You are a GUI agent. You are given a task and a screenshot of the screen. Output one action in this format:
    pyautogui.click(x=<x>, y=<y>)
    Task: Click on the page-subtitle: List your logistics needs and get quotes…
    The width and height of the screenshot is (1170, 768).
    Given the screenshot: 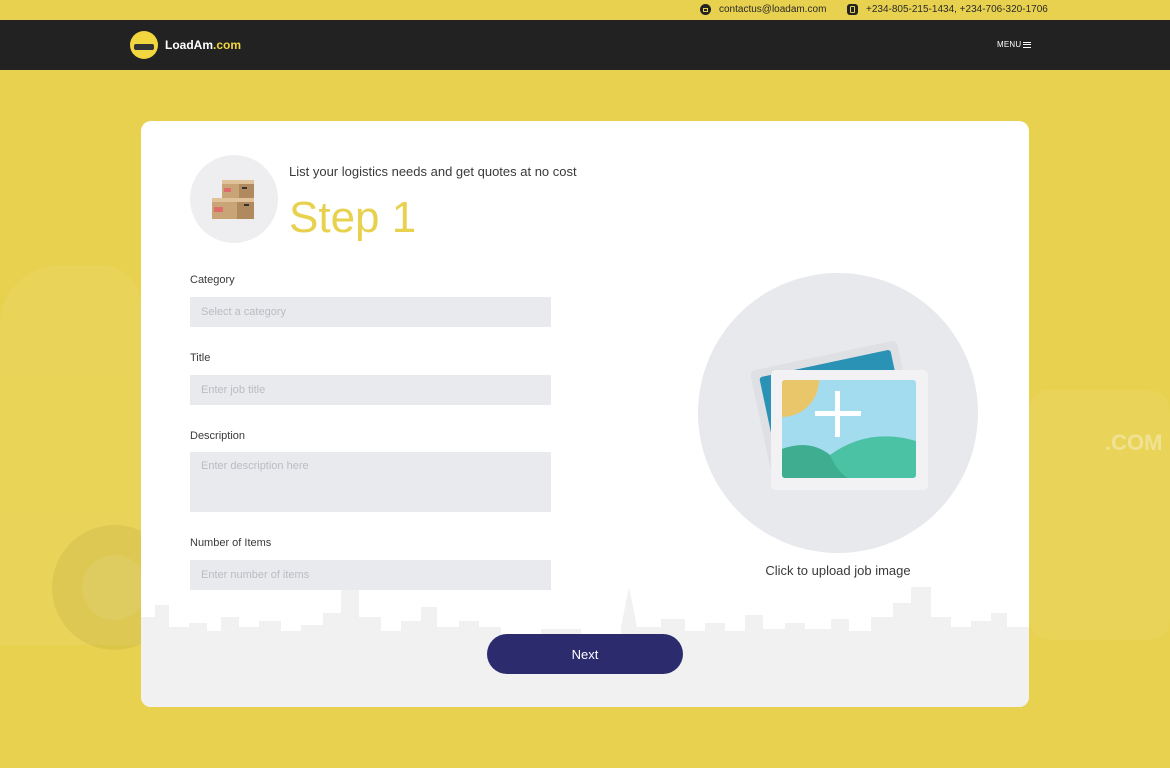 What is the action you would take?
    pyautogui.click(x=433, y=171)
    